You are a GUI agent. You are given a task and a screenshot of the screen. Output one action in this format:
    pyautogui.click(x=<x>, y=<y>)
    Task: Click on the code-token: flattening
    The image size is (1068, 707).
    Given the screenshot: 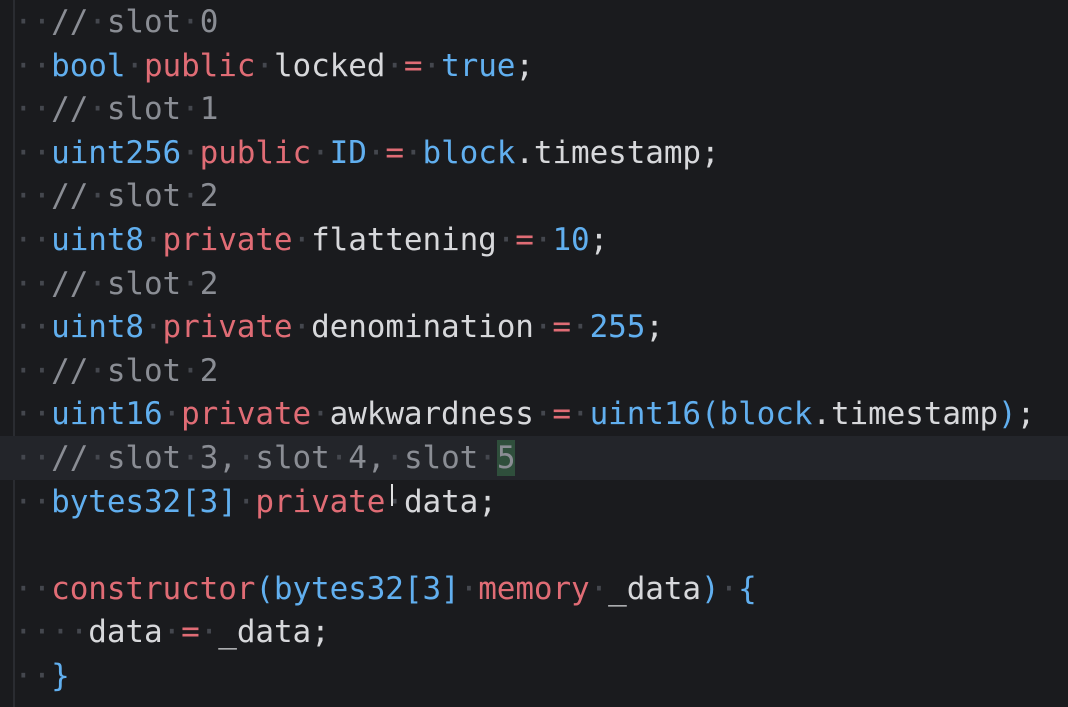 What is the action you would take?
    pyautogui.click(x=404, y=240)
    